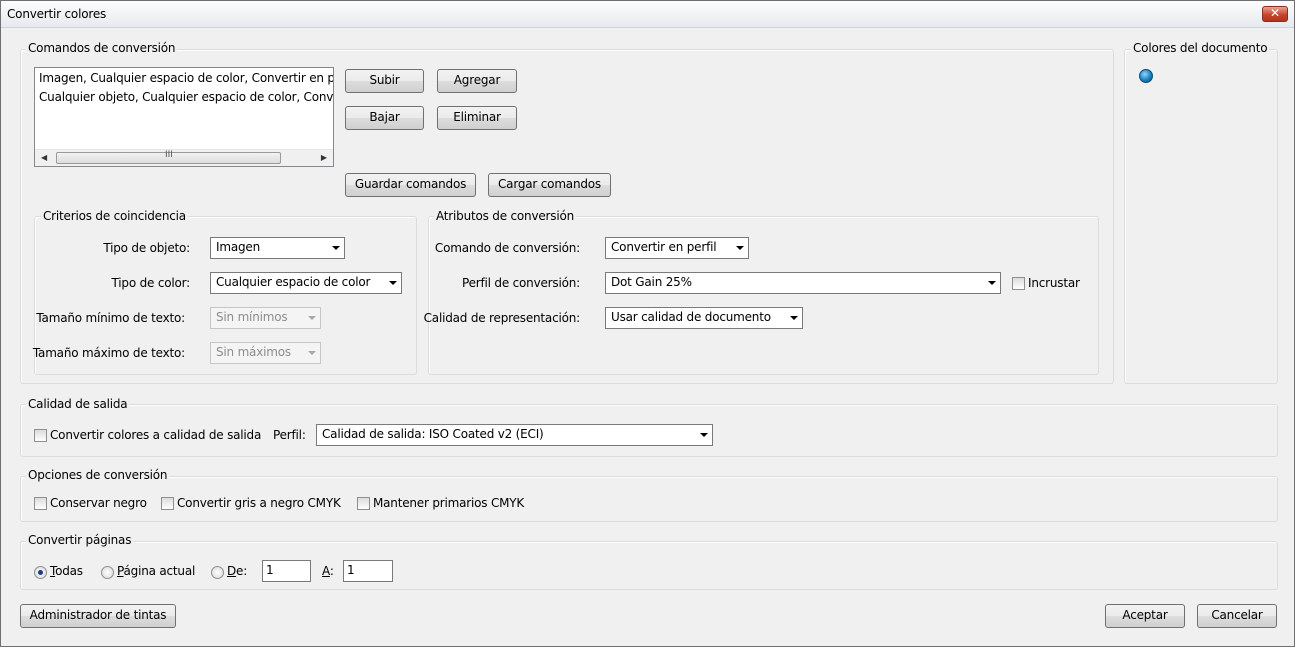  I want to click on rendering-intent-select: Usar calidad de documento, so click(704, 318).